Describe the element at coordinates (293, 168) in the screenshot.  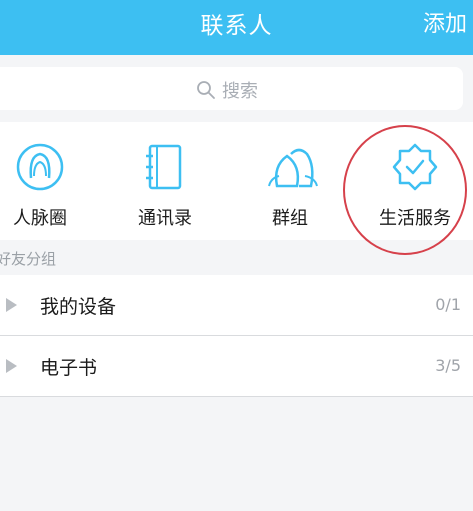
I see `group-icon` at that location.